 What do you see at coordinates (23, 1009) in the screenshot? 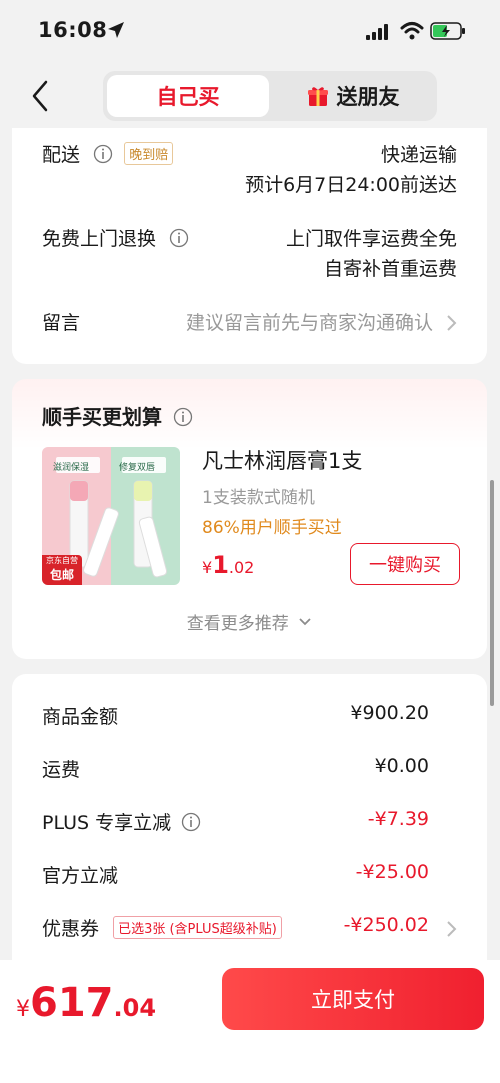
I see `total-currency: ¥` at bounding box center [23, 1009].